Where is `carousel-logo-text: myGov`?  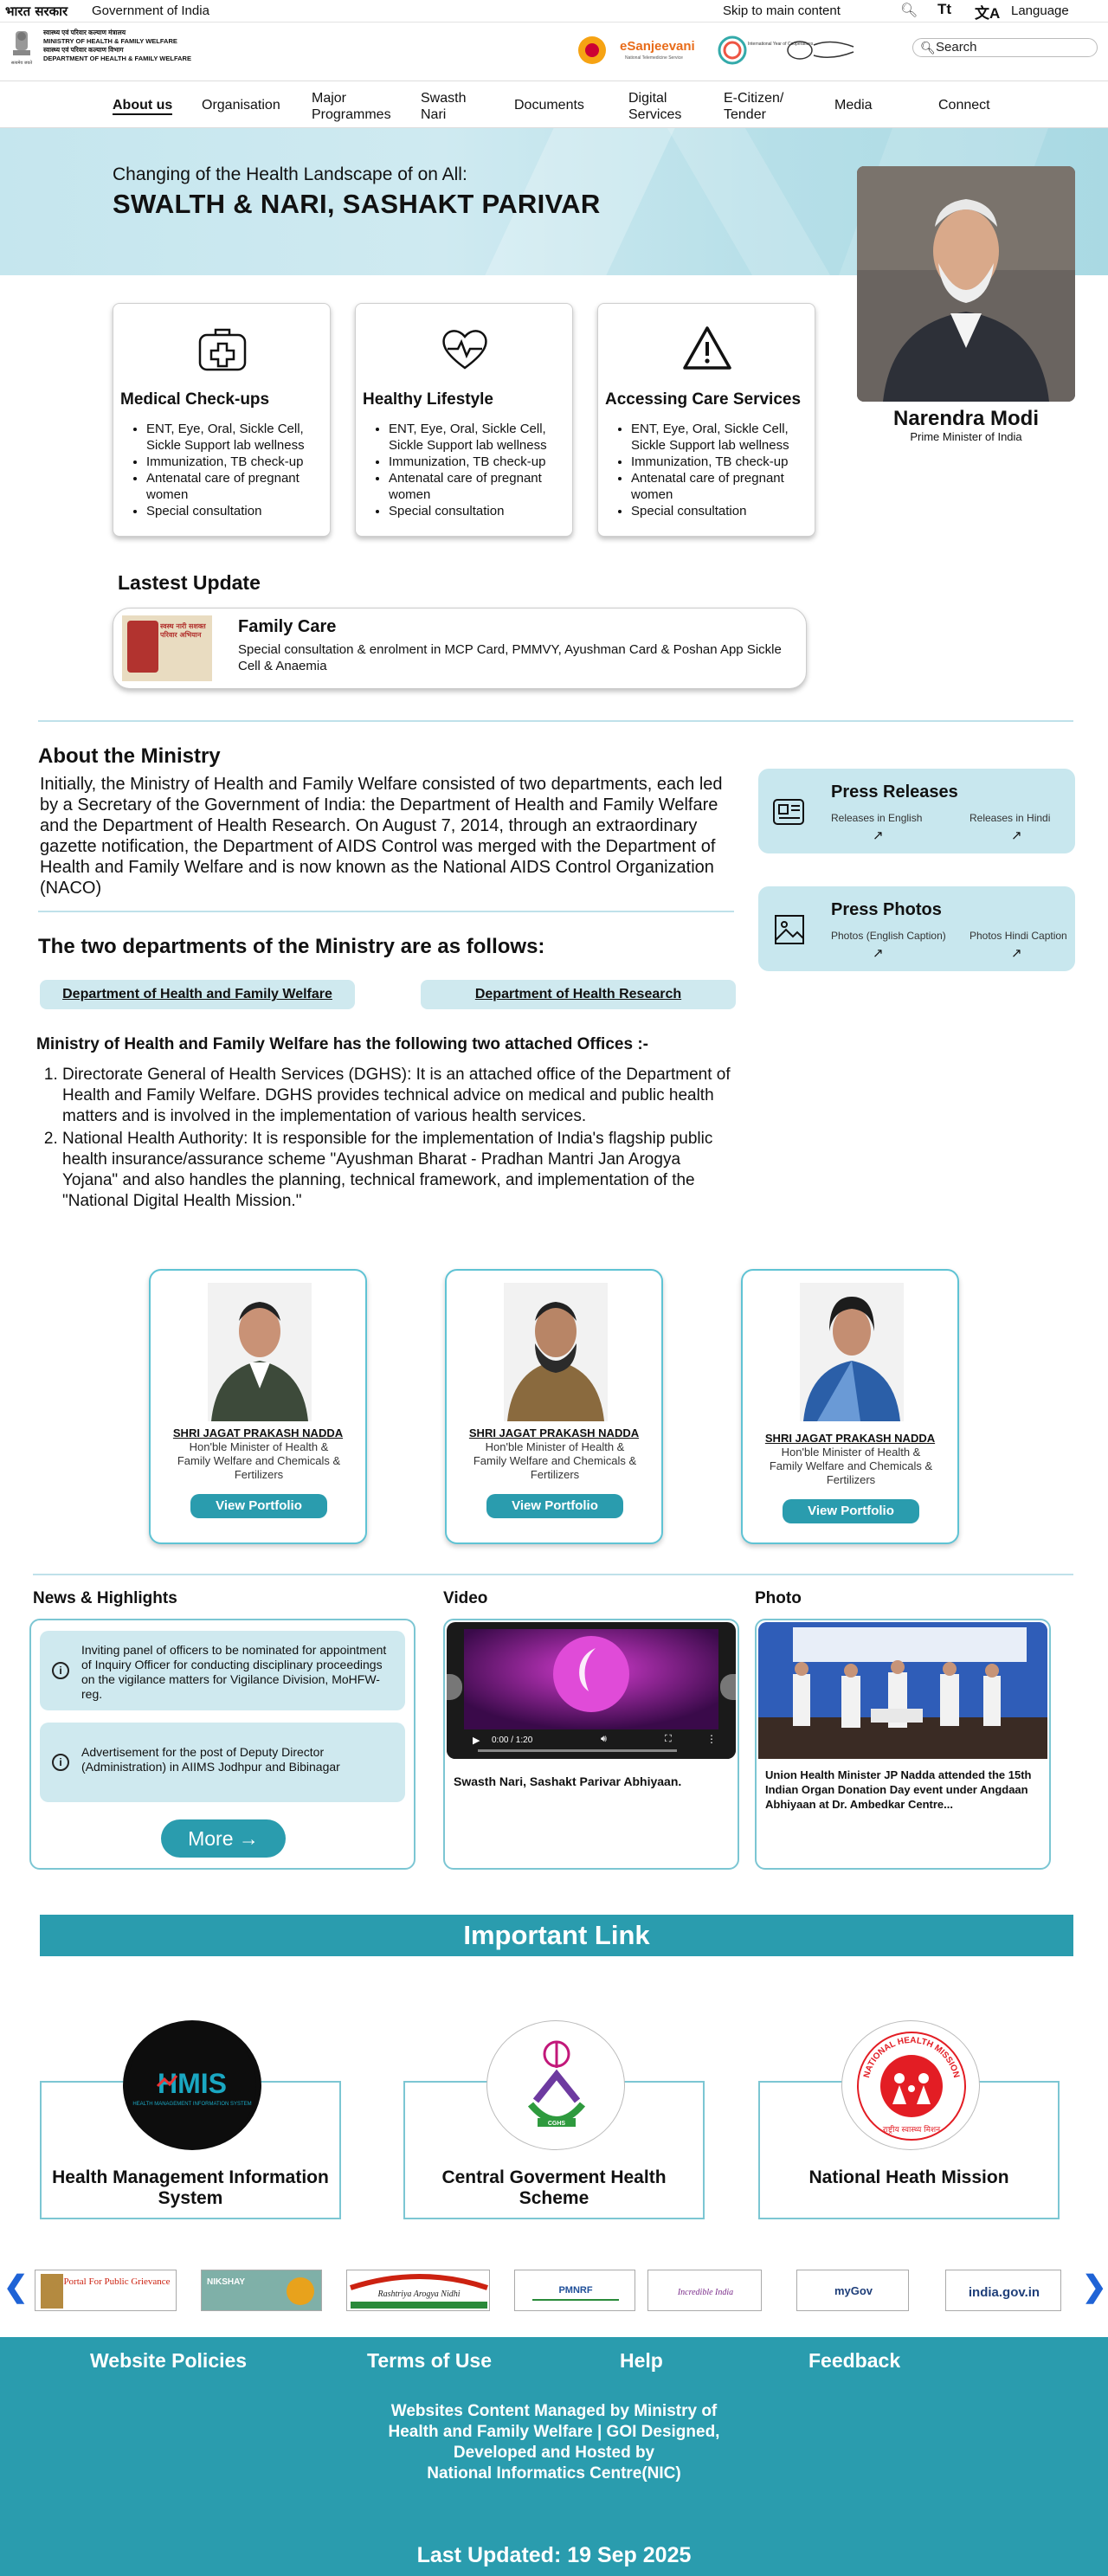
carousel-logo-text: myGov is located at coordinates (853, 2290).